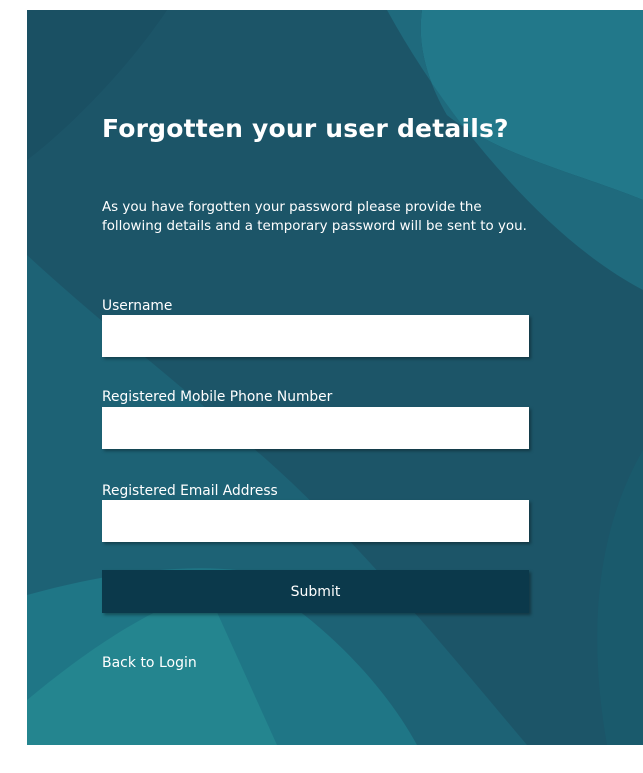 This screenshot has width=643, height=773. I want to click on page-title: Forgotten your user details?, so click(305, 128).